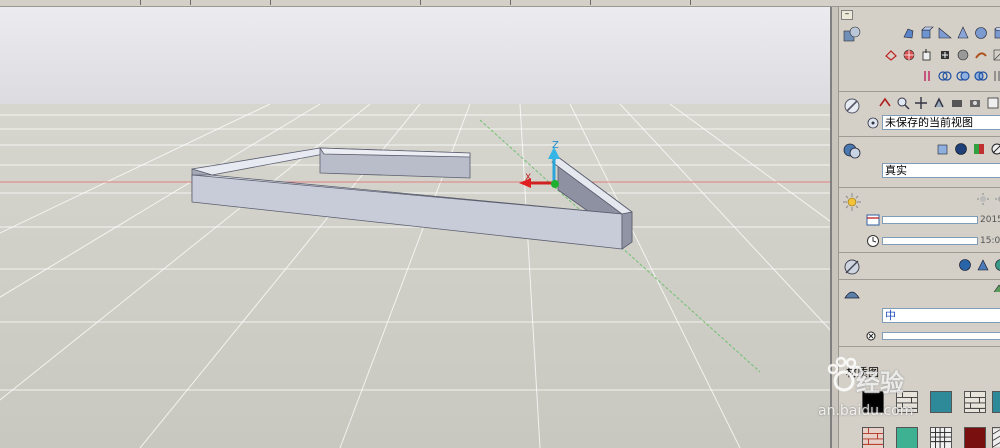 This screenshot has height=448, width=1000. I want to click on baidu-jingyan-watermark: 经验 an.baidu.com, so click(885, 390).